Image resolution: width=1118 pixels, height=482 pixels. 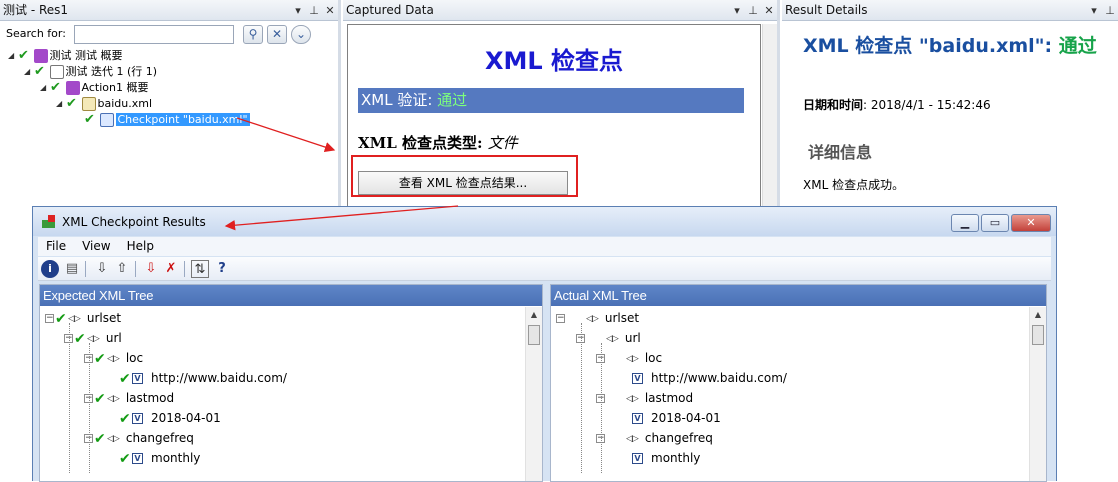 I want to click on app-logo-icon, so click(x=48, y=221).